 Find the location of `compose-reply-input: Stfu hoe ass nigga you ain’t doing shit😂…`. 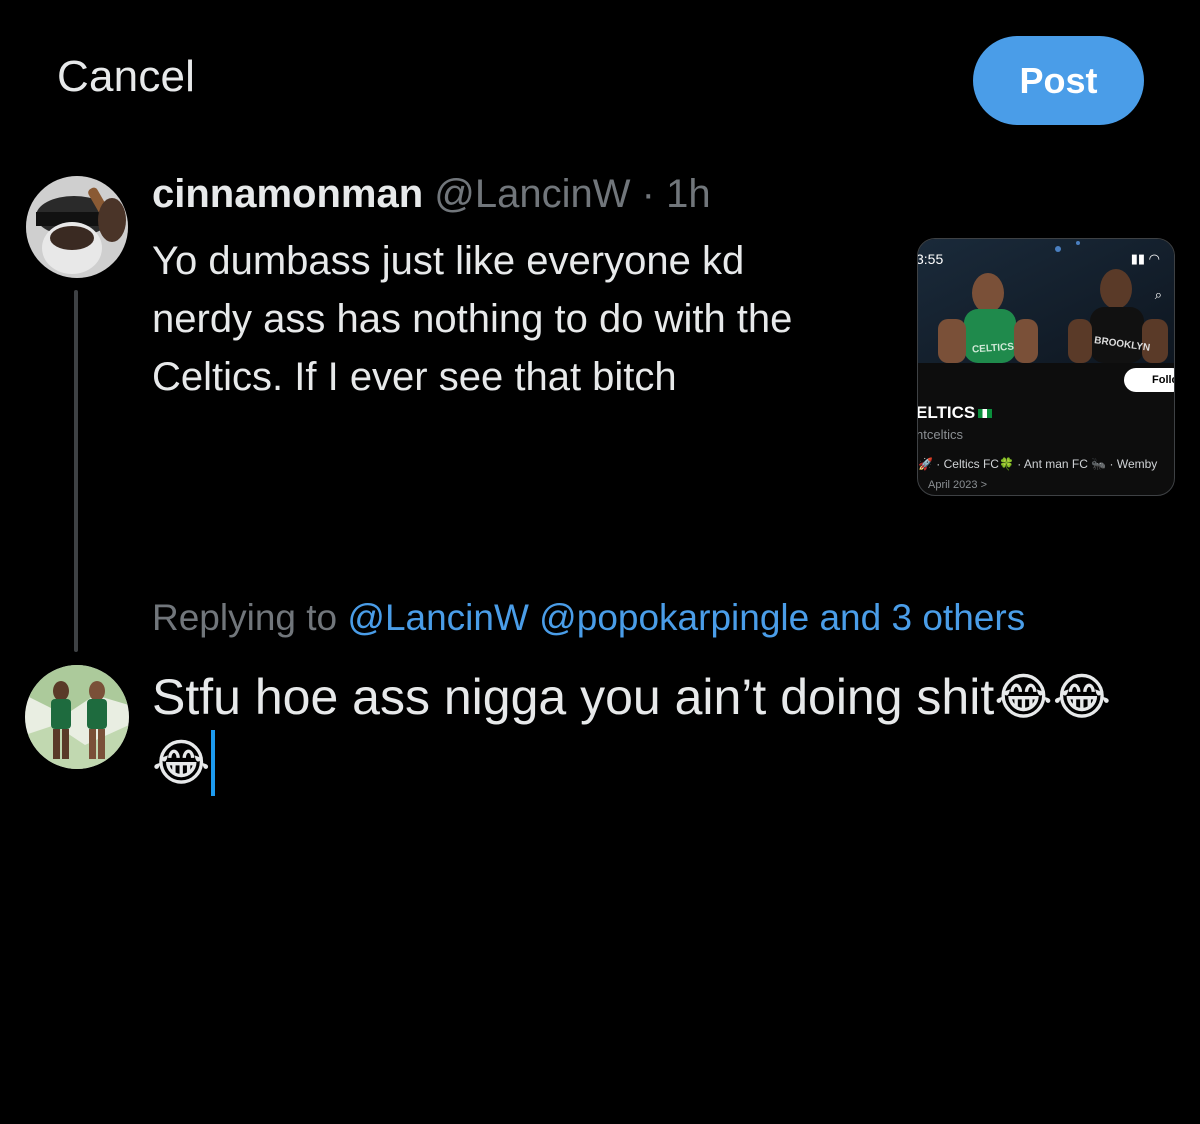

compose-reply-input: Stfu hoe ass nigga you ain’t doing shit😂… is located at coordinates (647, 730).